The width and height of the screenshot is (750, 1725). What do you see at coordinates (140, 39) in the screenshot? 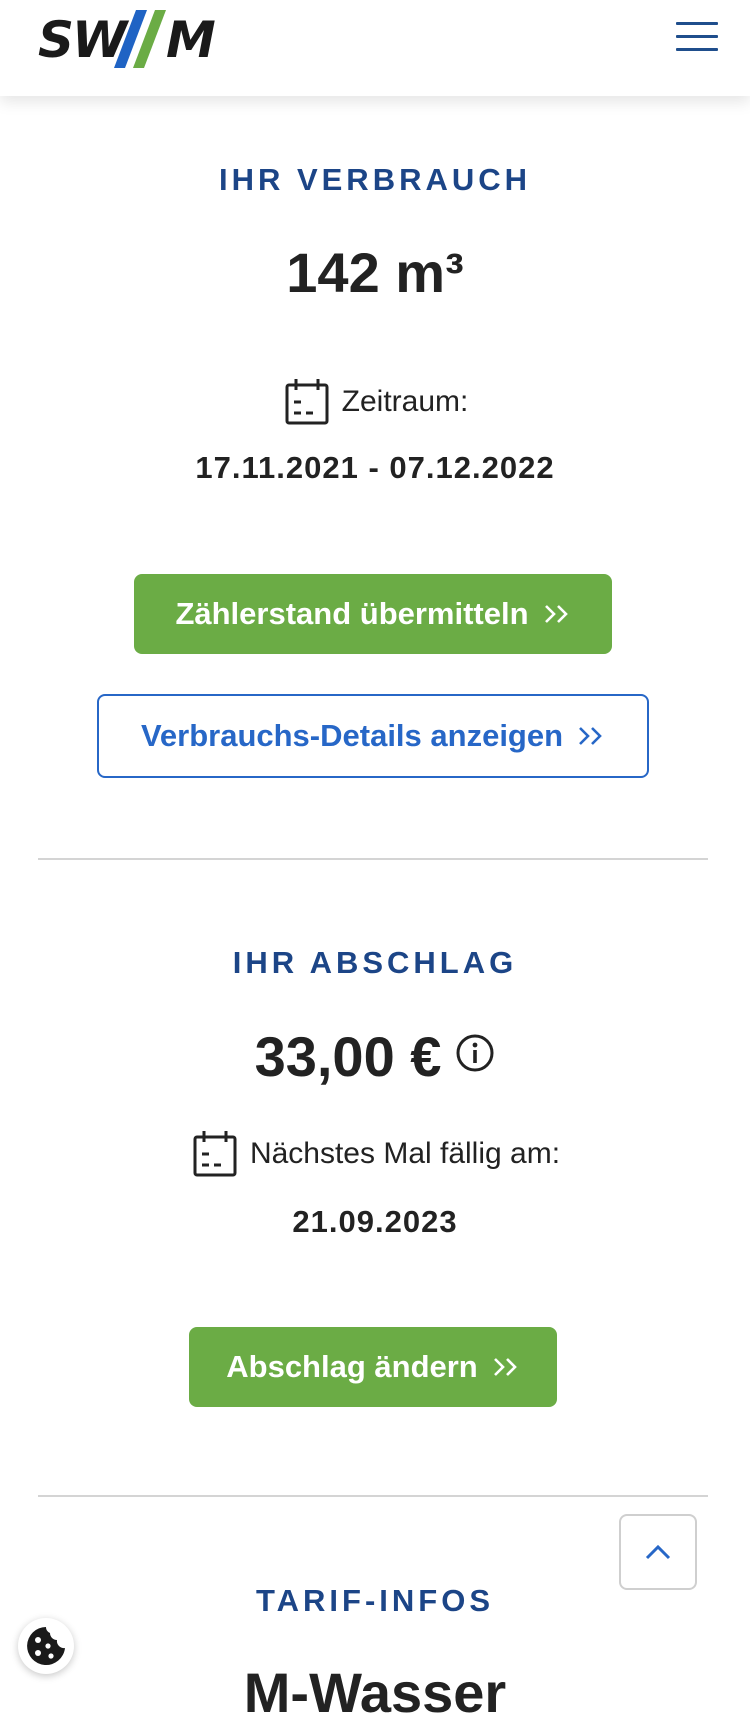
I see `logo-slashes-icon` at bounding box center [140, 39].